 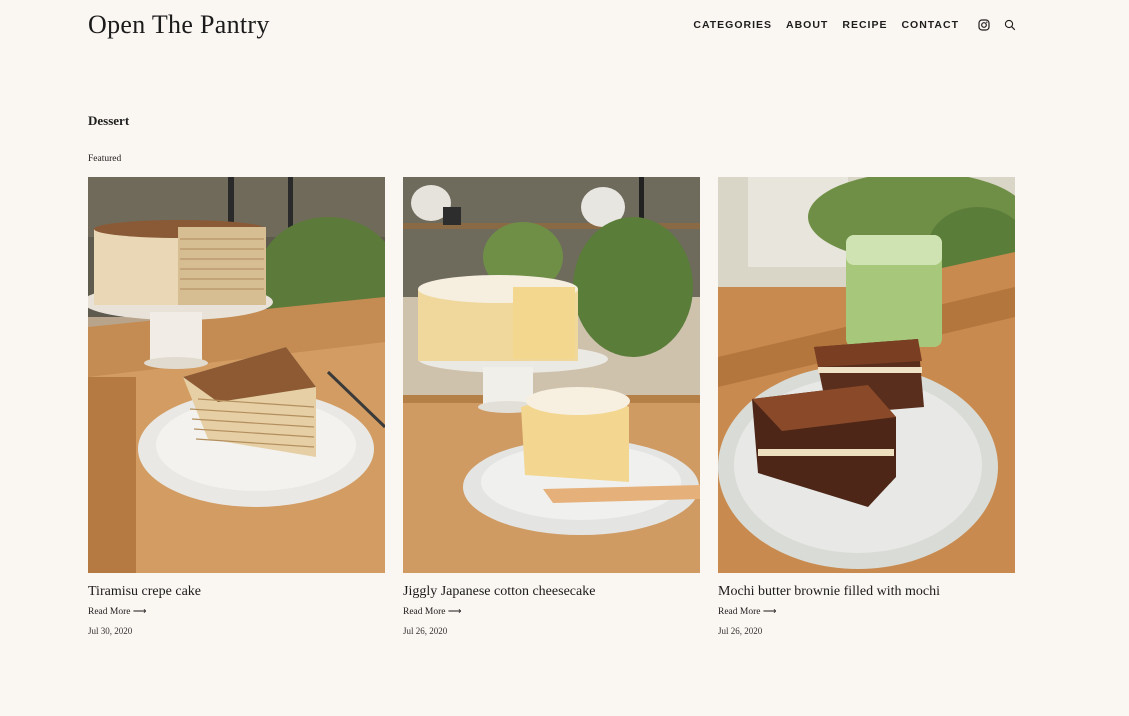 What do you see at coordinates (105, 159) in the screenshot?
I see `section-label-featured: Featured` at bounding box center [105, 159].